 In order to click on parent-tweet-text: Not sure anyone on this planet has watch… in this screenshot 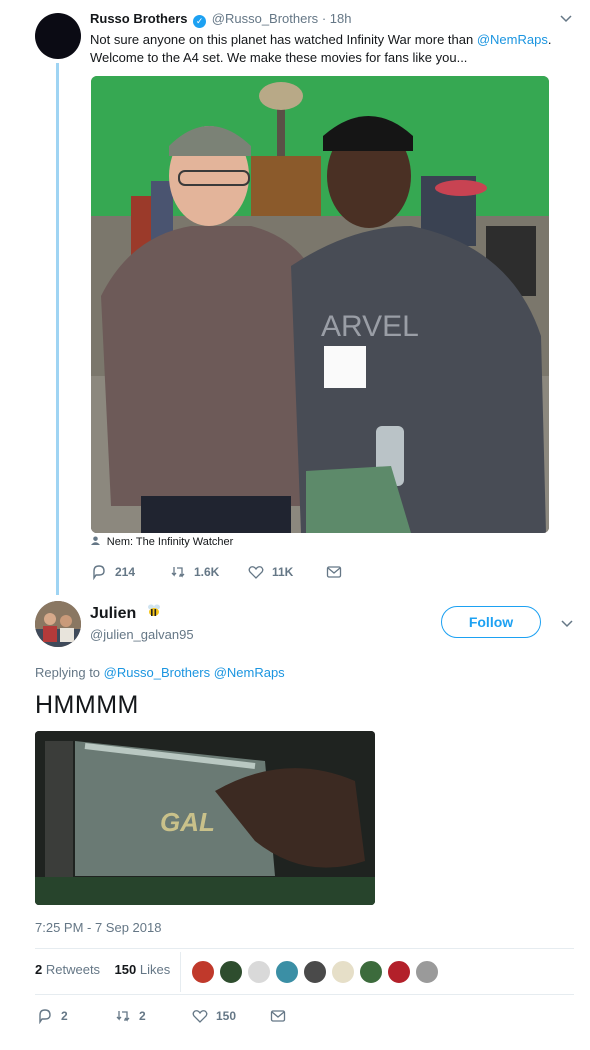, I will do `click(334, 49)`.